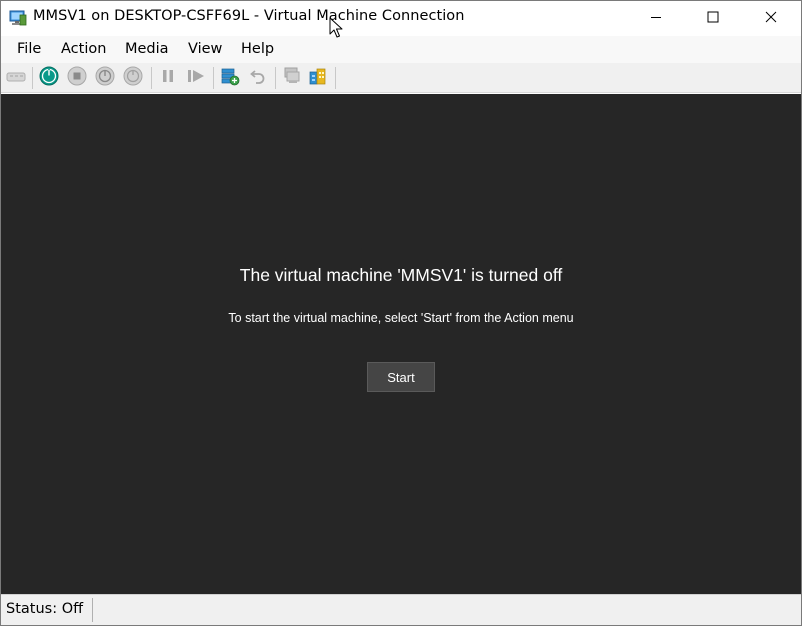 This screenshot has height=626, width=802. I want to click on maximize-icon, so click(713, 17).